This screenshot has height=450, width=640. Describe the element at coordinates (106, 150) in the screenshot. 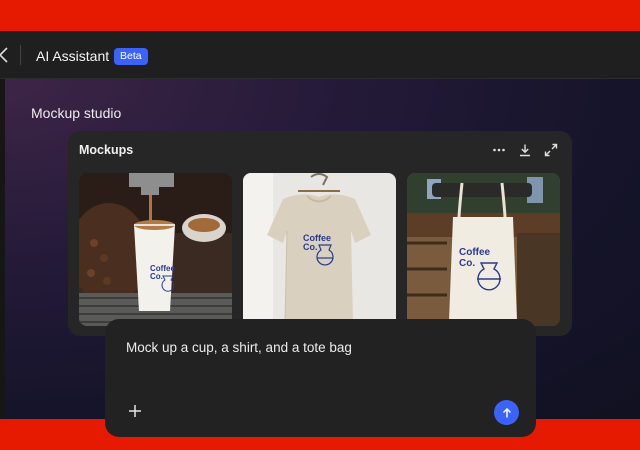

I see `card-title: Mockups` at that location.